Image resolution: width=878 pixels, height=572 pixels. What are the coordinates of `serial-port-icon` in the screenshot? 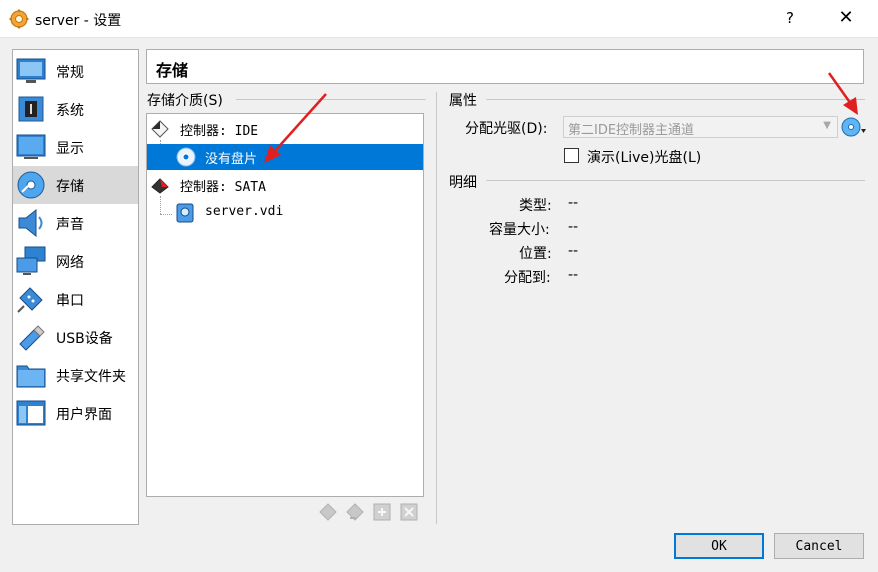 It's located at (30, 300).